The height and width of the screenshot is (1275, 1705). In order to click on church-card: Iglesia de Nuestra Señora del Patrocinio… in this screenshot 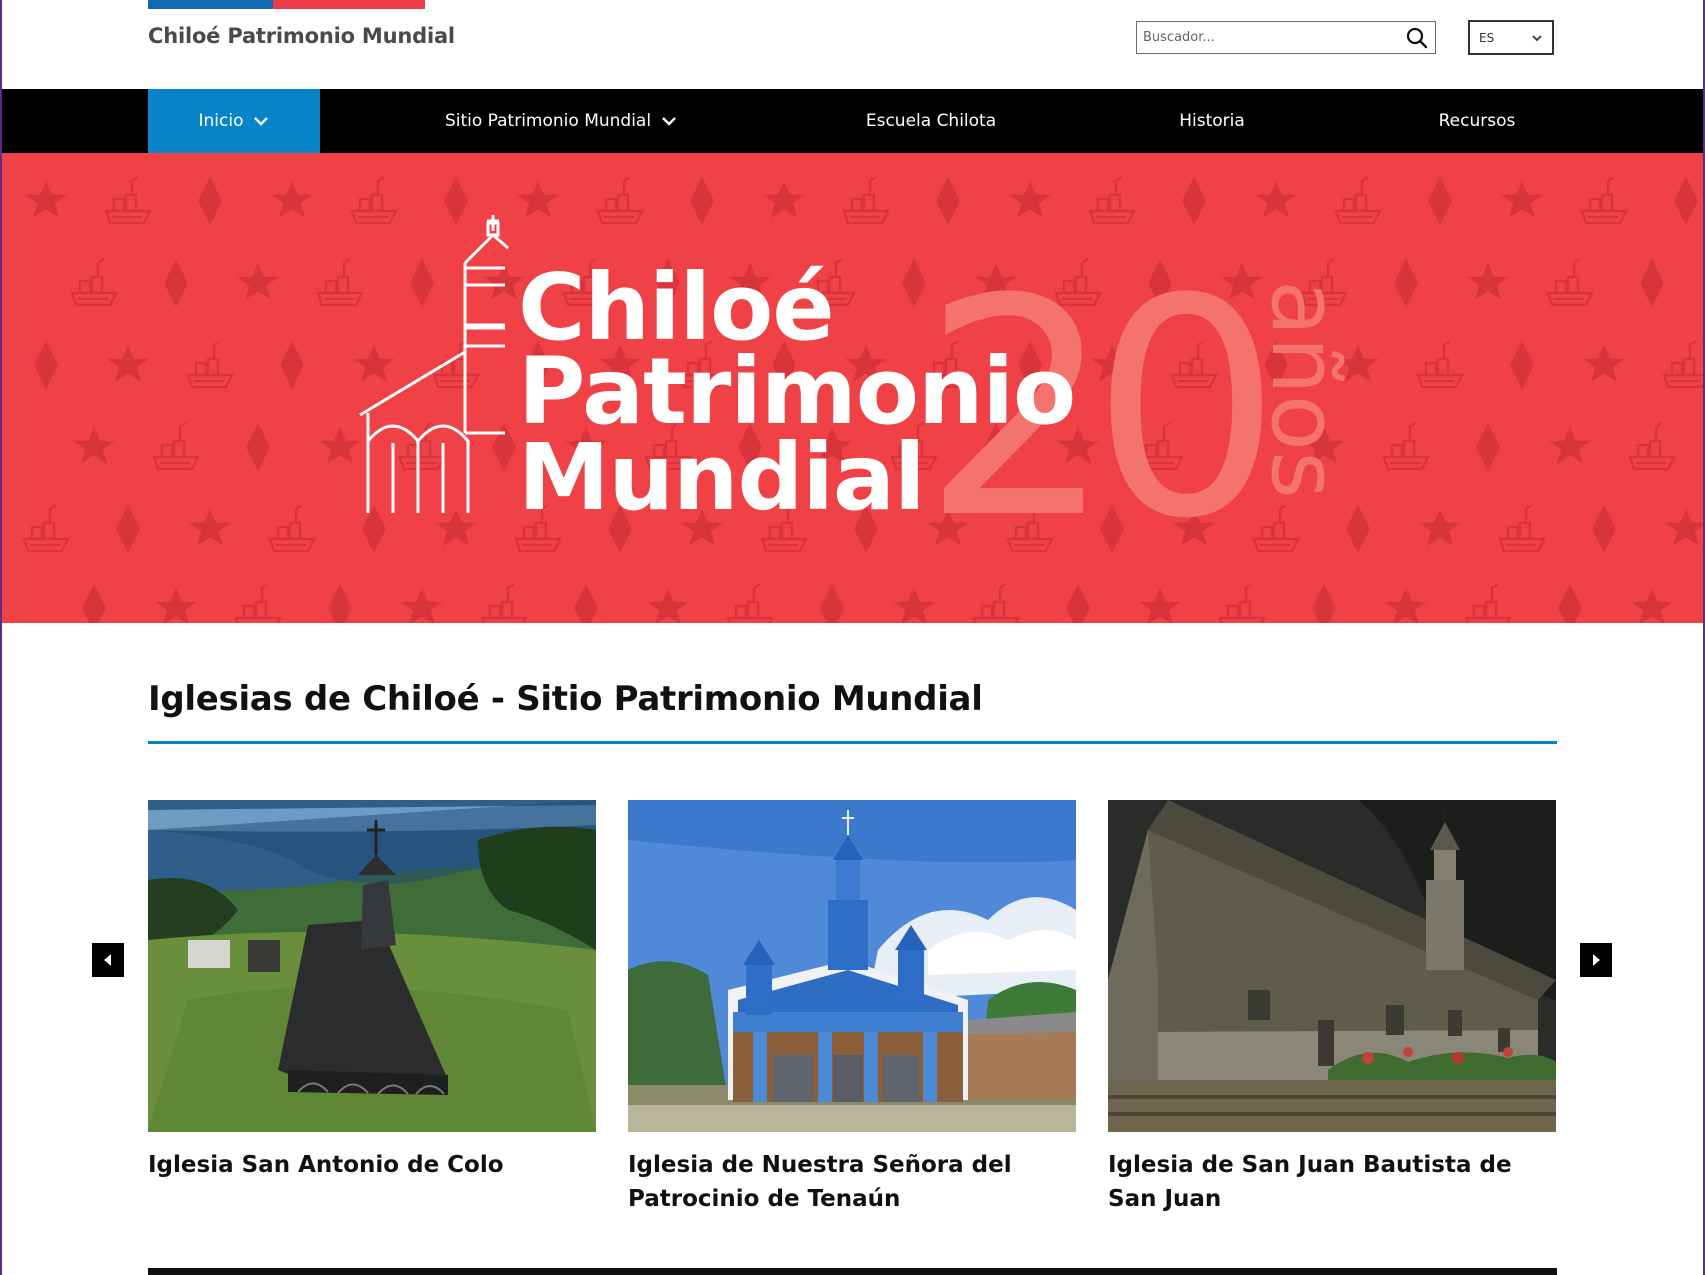, I will do `click(852, 1008)`.